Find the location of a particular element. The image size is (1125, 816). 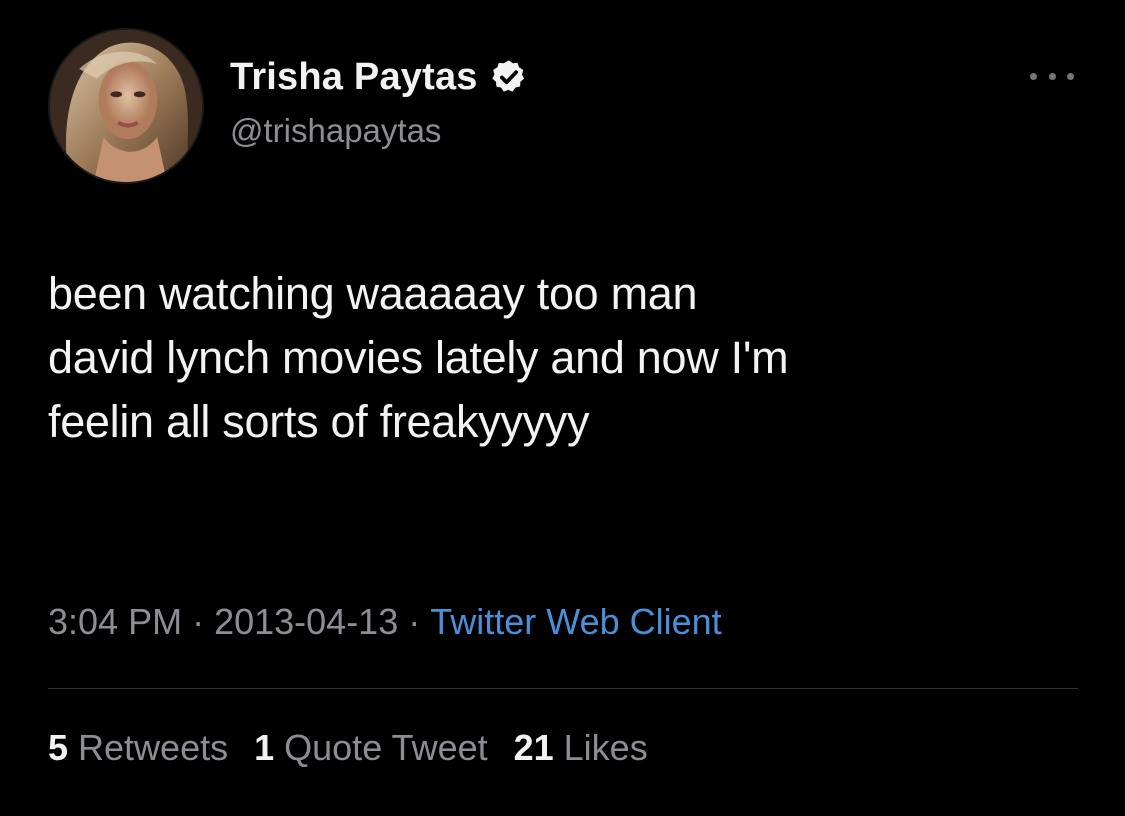

verified-badge-icon is located at coordinates (509, 77).